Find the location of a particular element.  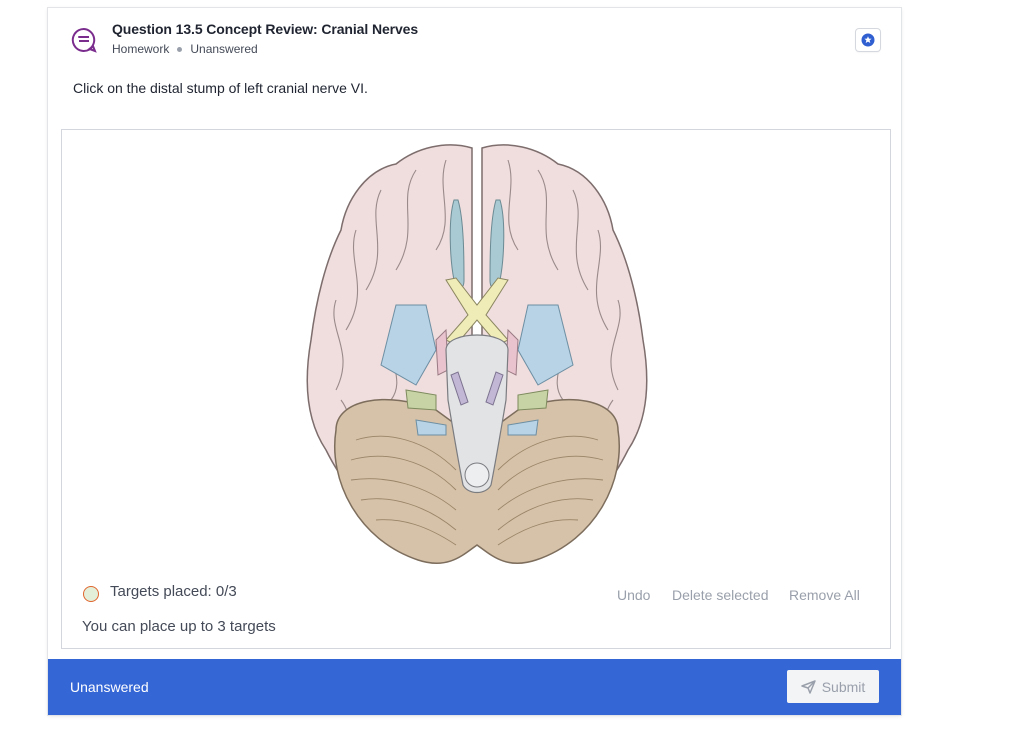

target-status-icon is located at coordinates (91, 594).